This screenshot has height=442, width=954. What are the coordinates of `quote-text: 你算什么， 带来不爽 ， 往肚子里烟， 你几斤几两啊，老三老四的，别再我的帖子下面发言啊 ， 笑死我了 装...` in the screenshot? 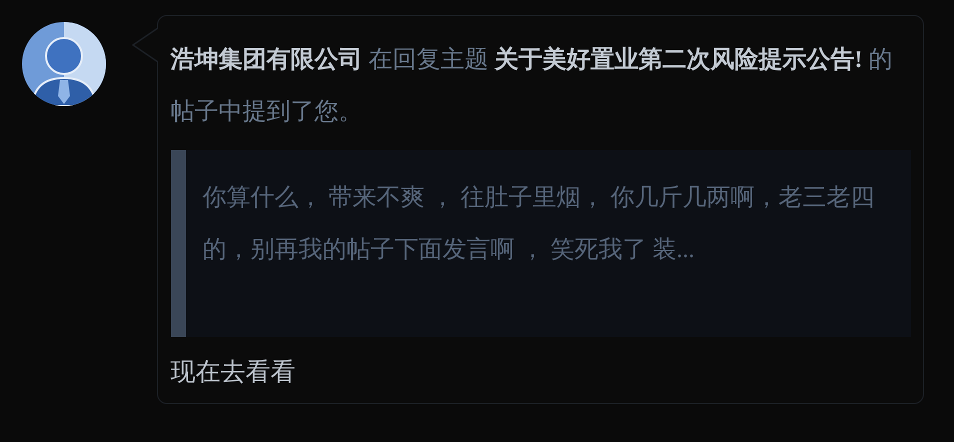 It's located at (538, 224).